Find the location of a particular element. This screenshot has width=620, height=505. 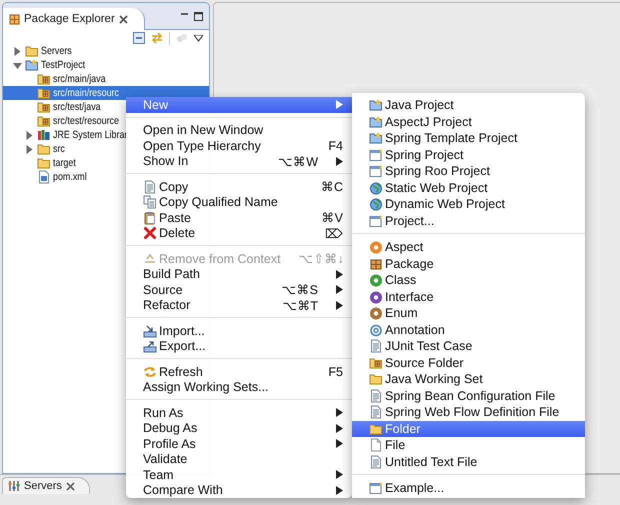

menu-item: Dynamic Web Project is located at coordinates (468, 204).